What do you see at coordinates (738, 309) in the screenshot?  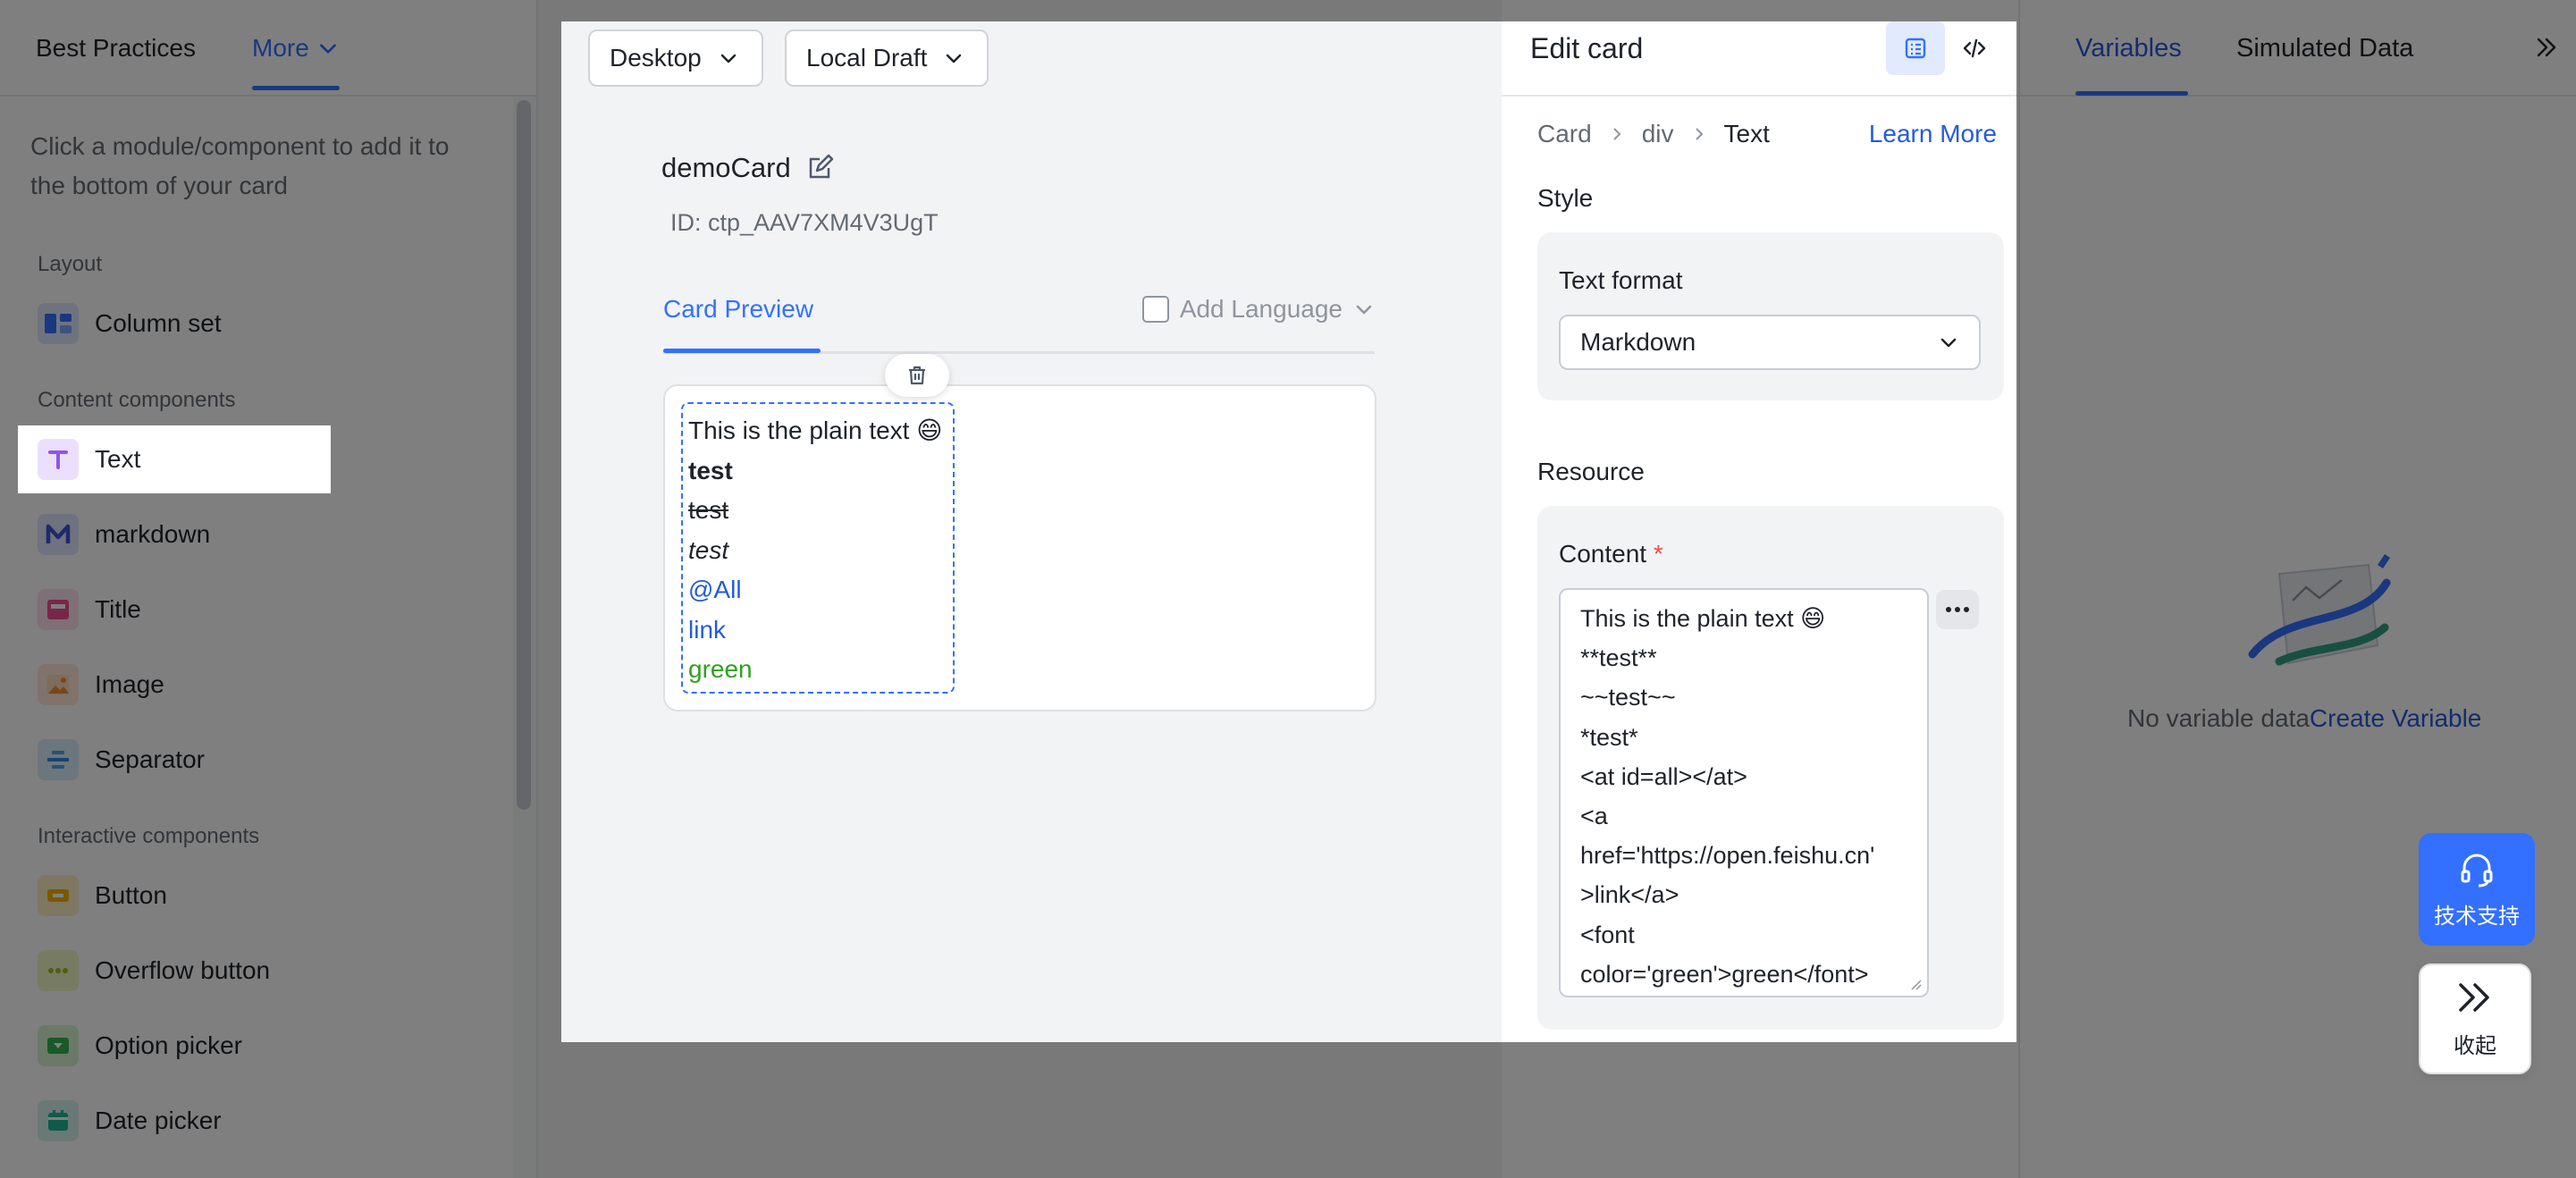 I see `tab-card-preview: Card Preview` at bounding box center [738, 309].